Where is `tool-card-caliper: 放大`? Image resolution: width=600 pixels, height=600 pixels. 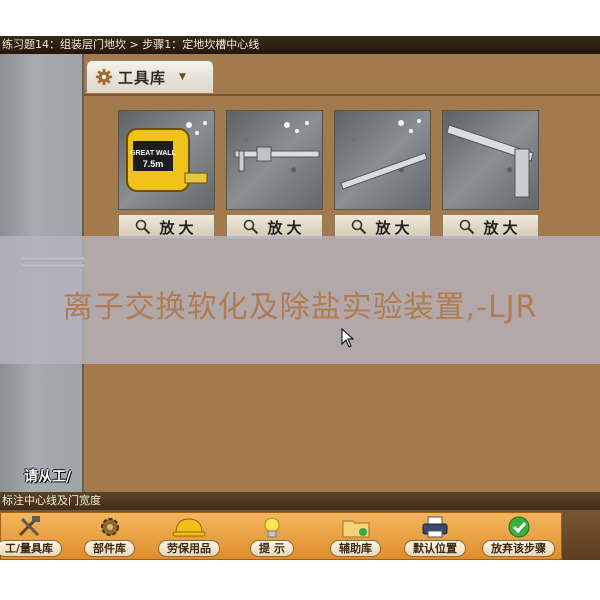
tool-card-caliper: 放大 is located at coordinates (274, 175).